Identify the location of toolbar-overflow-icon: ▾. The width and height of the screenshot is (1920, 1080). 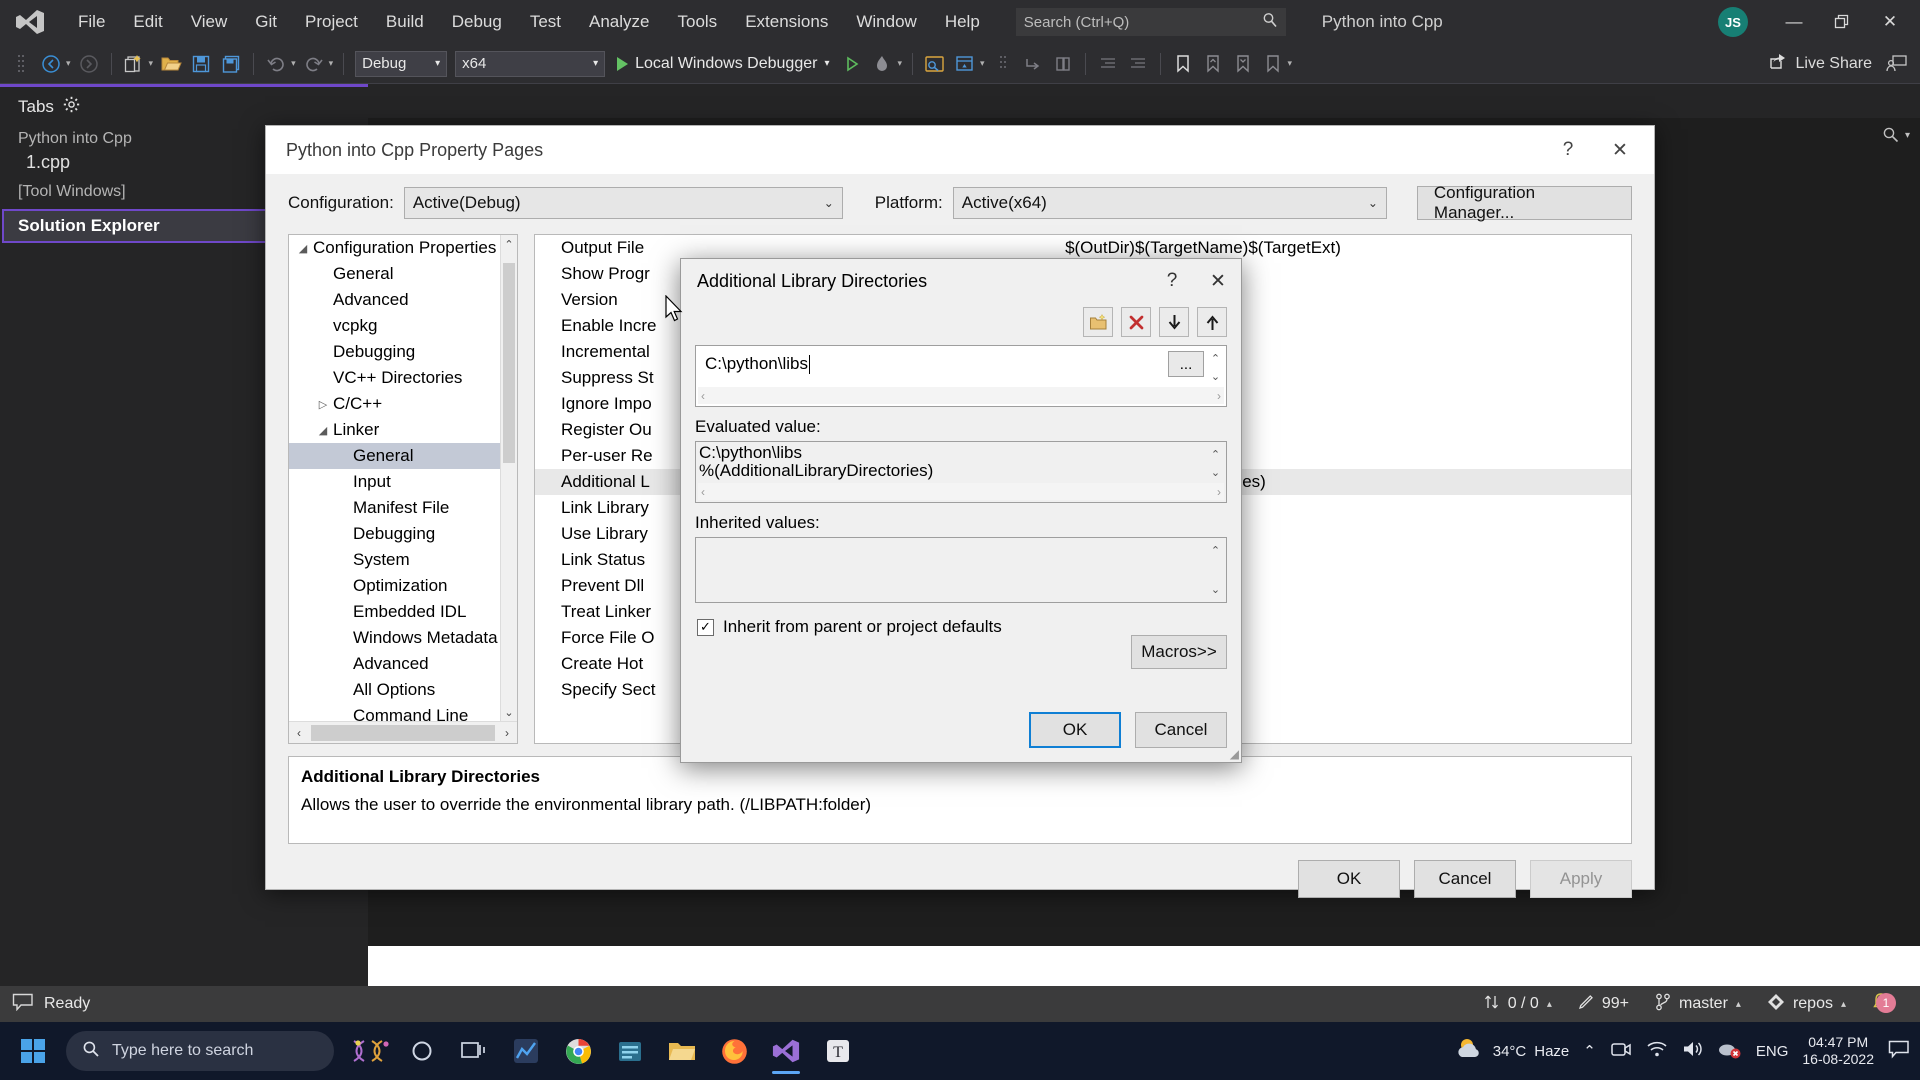
(1290, 63).